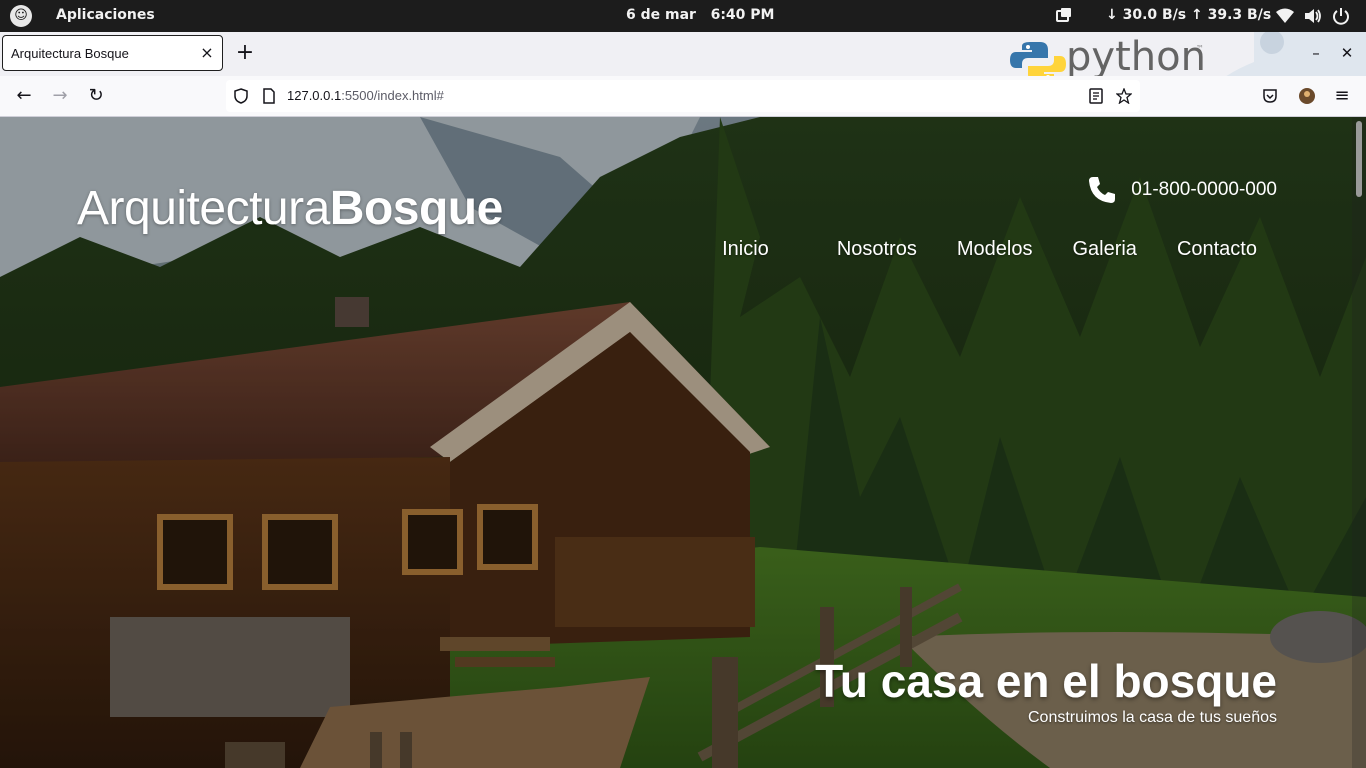 The width and height of the screenshot is (1366, 768). I want to click on site-logo-bold: Bosque, so click(416, 208).